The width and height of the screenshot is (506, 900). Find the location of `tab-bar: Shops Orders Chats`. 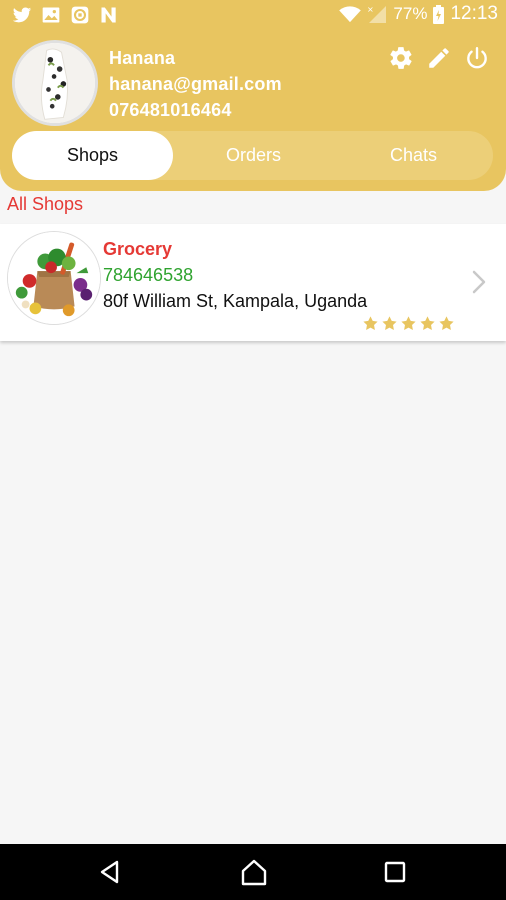

tab-bar: Shops Orders Chats is located at coordinates (252, 155).